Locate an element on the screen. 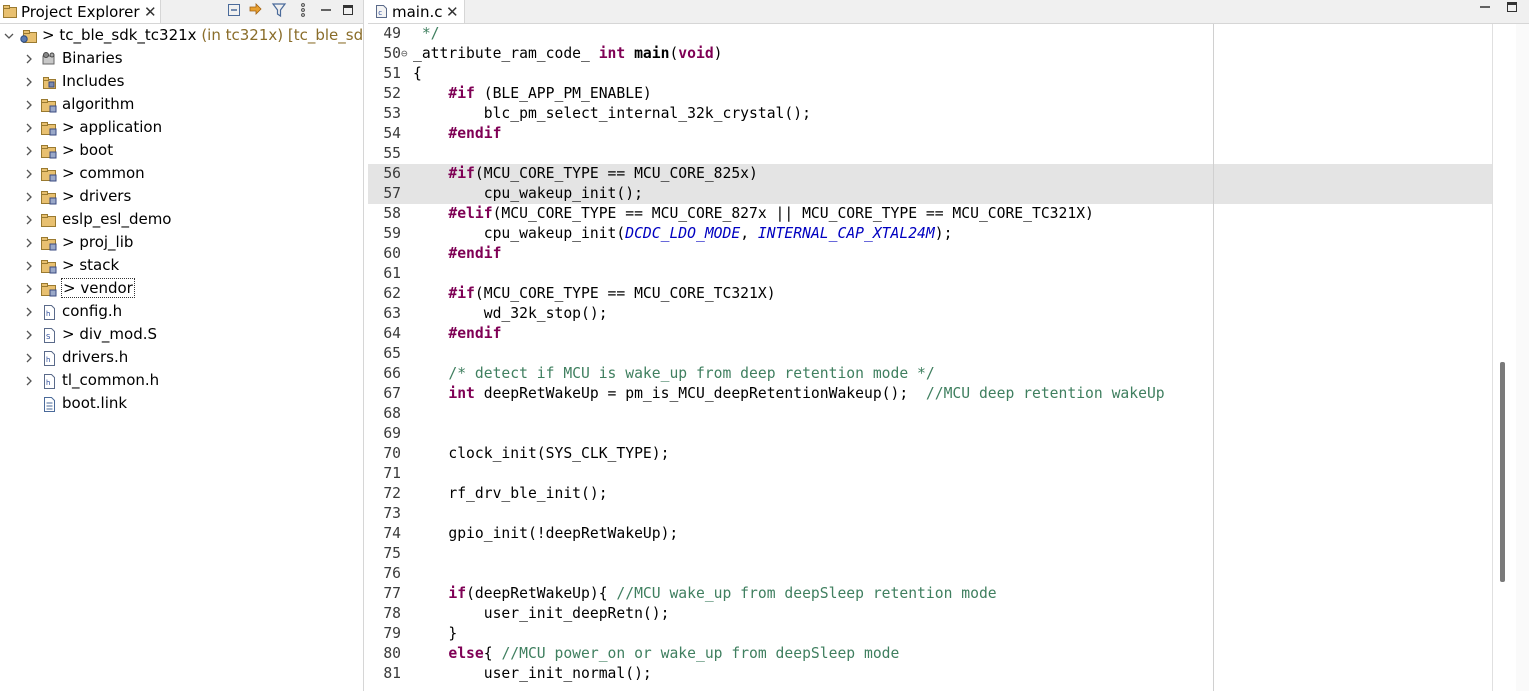 The image size is (1529, 691). code-token: { is located at coordinates (492, 653).